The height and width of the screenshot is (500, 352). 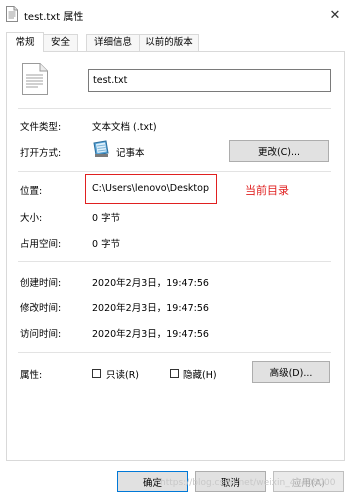 What do you see at coordinates (41, 244) in the screenshot?
I see `size-on-disk-label: 占用空间:` at bounding box center [41, 244].